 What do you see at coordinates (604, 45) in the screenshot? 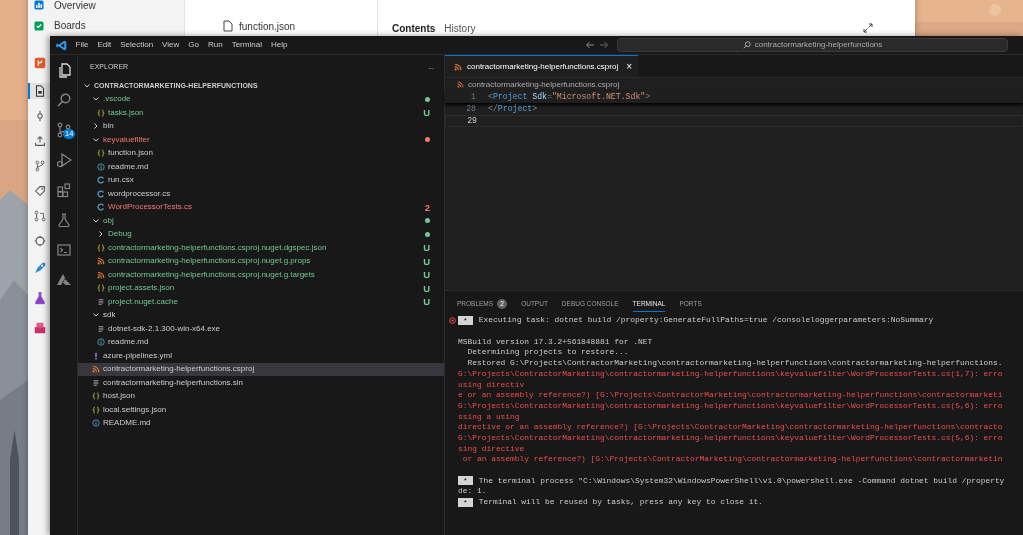
I see `forward-icon` at bounding box center [604, 45].